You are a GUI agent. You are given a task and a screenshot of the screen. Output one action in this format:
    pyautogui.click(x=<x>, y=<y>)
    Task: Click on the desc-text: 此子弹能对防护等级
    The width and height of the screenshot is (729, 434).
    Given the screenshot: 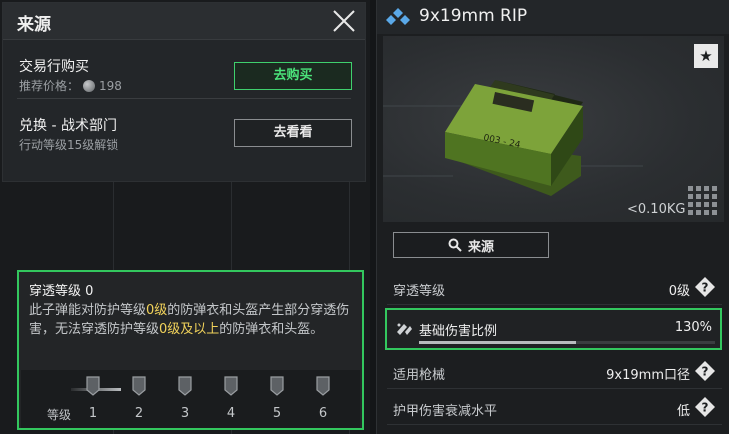 What is the action you would take?
    pyautogui.click(x=88, y=310)
    